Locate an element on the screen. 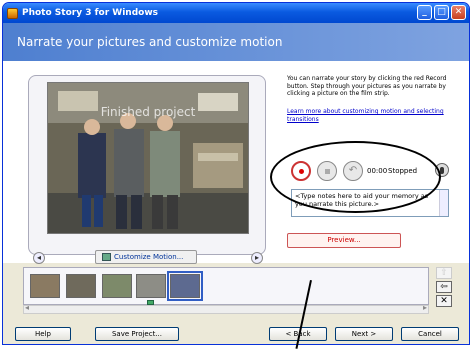  notes-scrollbar is located at coordinates (443, 203).